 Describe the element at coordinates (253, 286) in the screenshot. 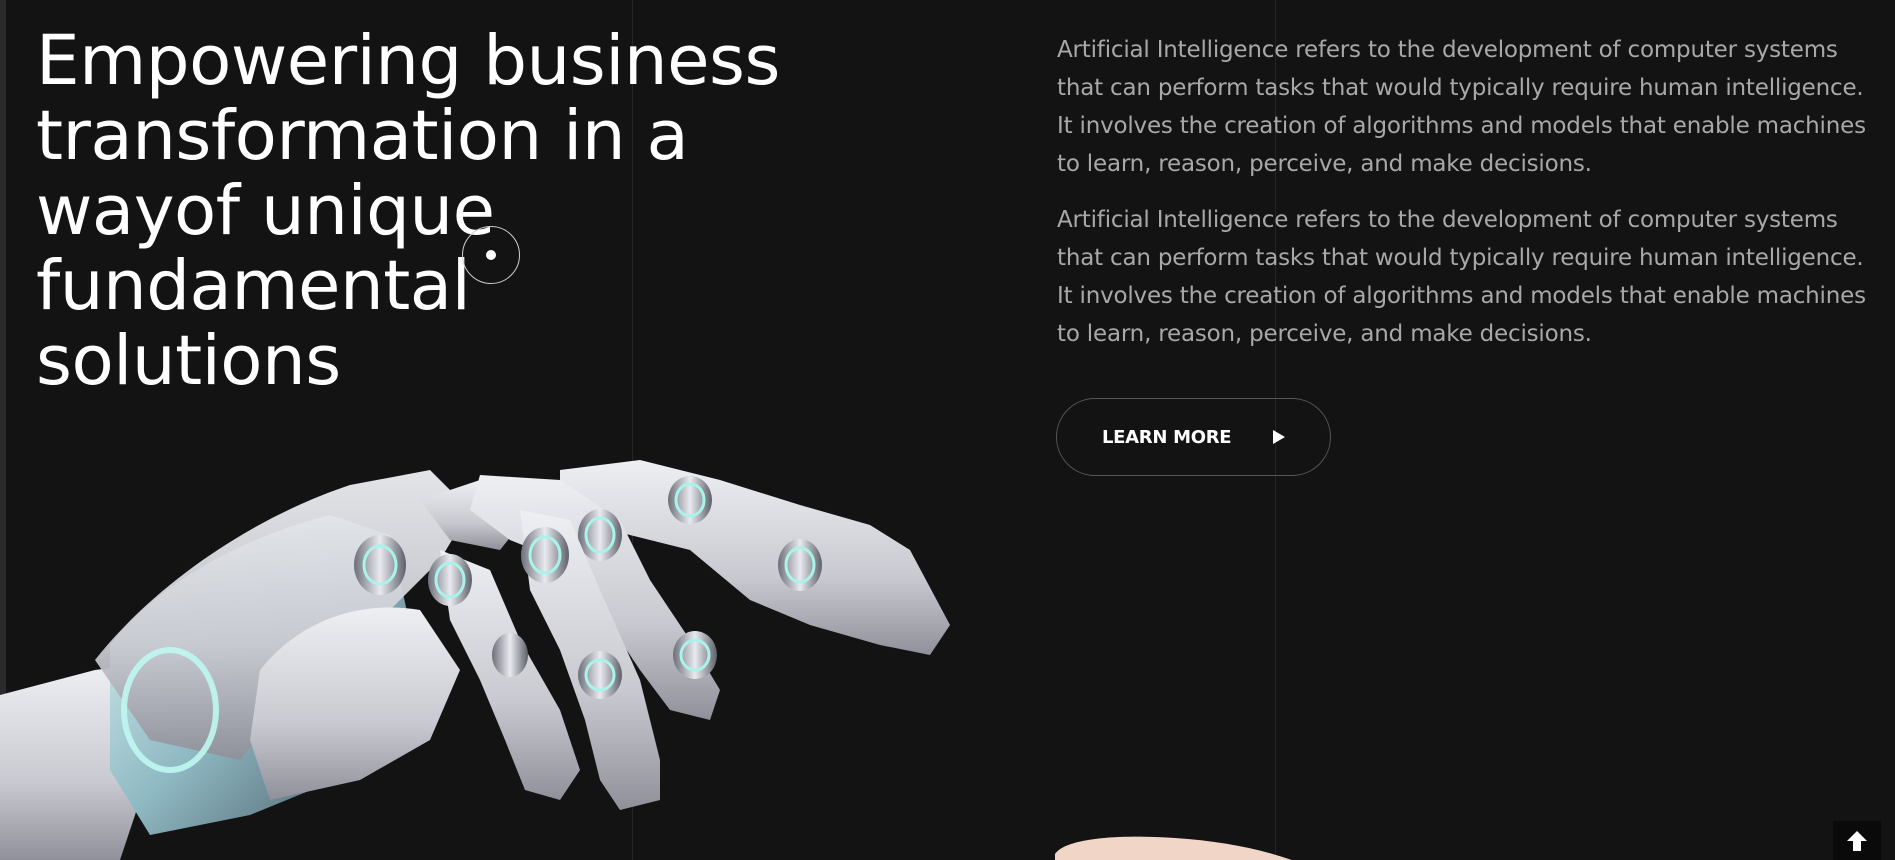

I see `headline-line: fundamental` at that location.